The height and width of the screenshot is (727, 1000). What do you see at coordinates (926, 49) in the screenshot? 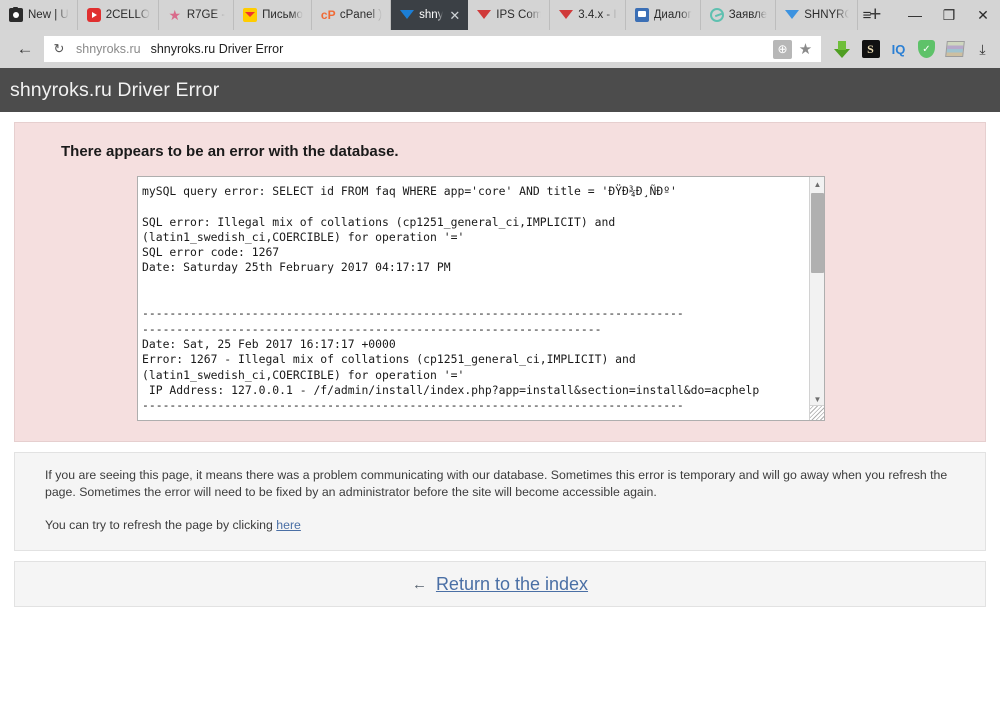
I see `adguard-shield-icon: ✓` at bounding box center [926, 49].